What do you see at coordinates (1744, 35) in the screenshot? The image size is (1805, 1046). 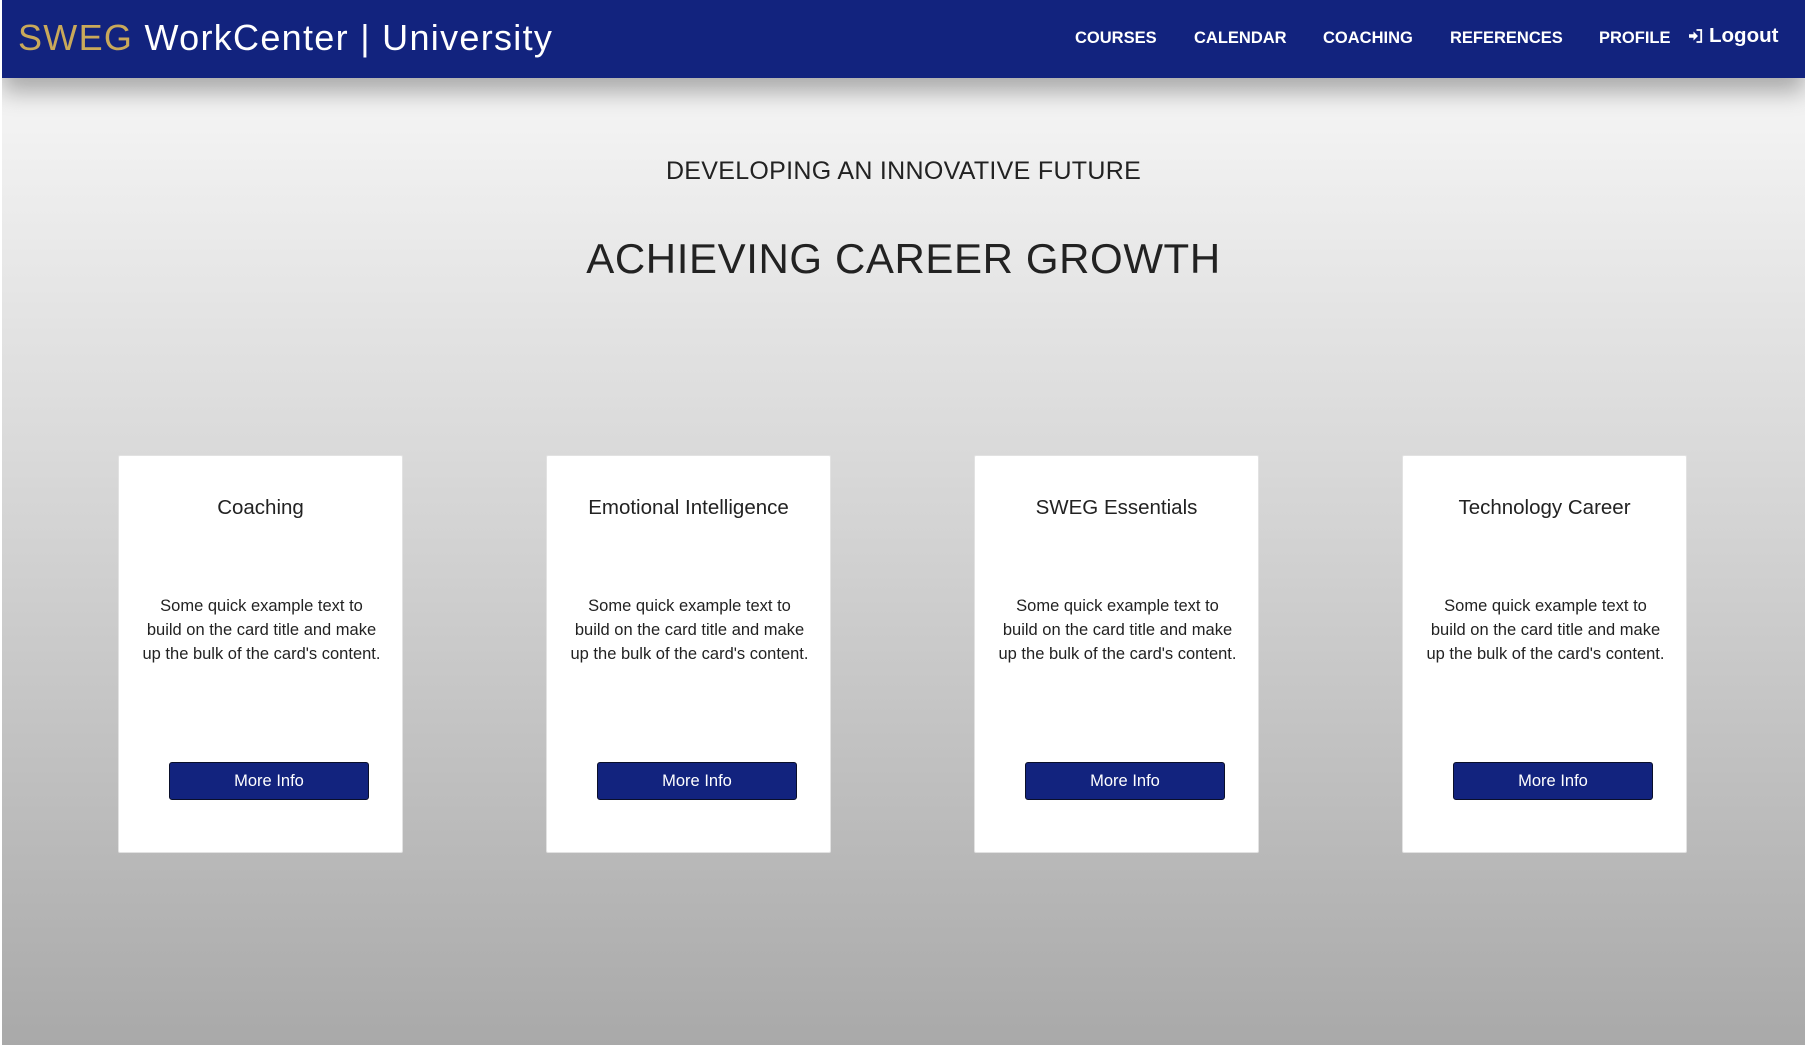 I see `logout-label: Logout` at bounding box center [1744, 35].